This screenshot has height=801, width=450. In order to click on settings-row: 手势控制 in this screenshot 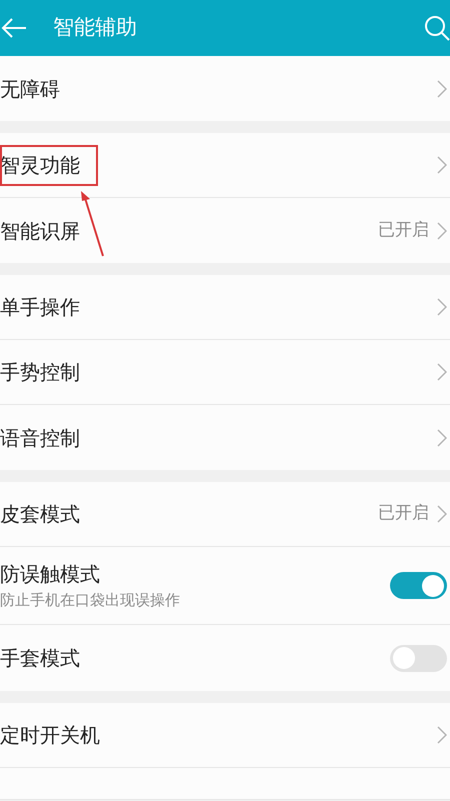, I will do `click(225, 372)`.